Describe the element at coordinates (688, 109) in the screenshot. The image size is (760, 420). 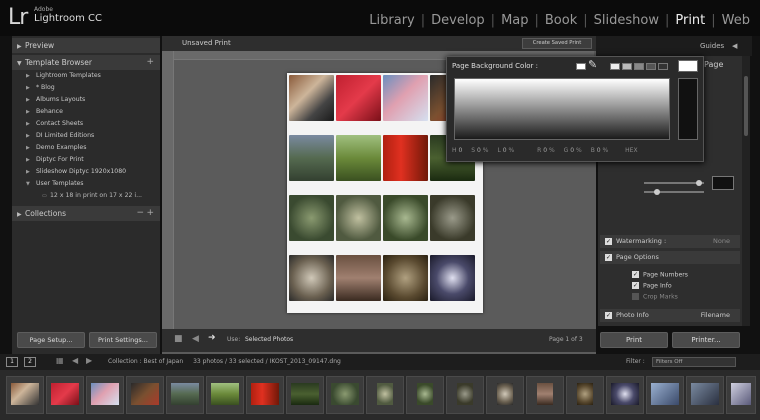
I see `brightness-bar` at that location.